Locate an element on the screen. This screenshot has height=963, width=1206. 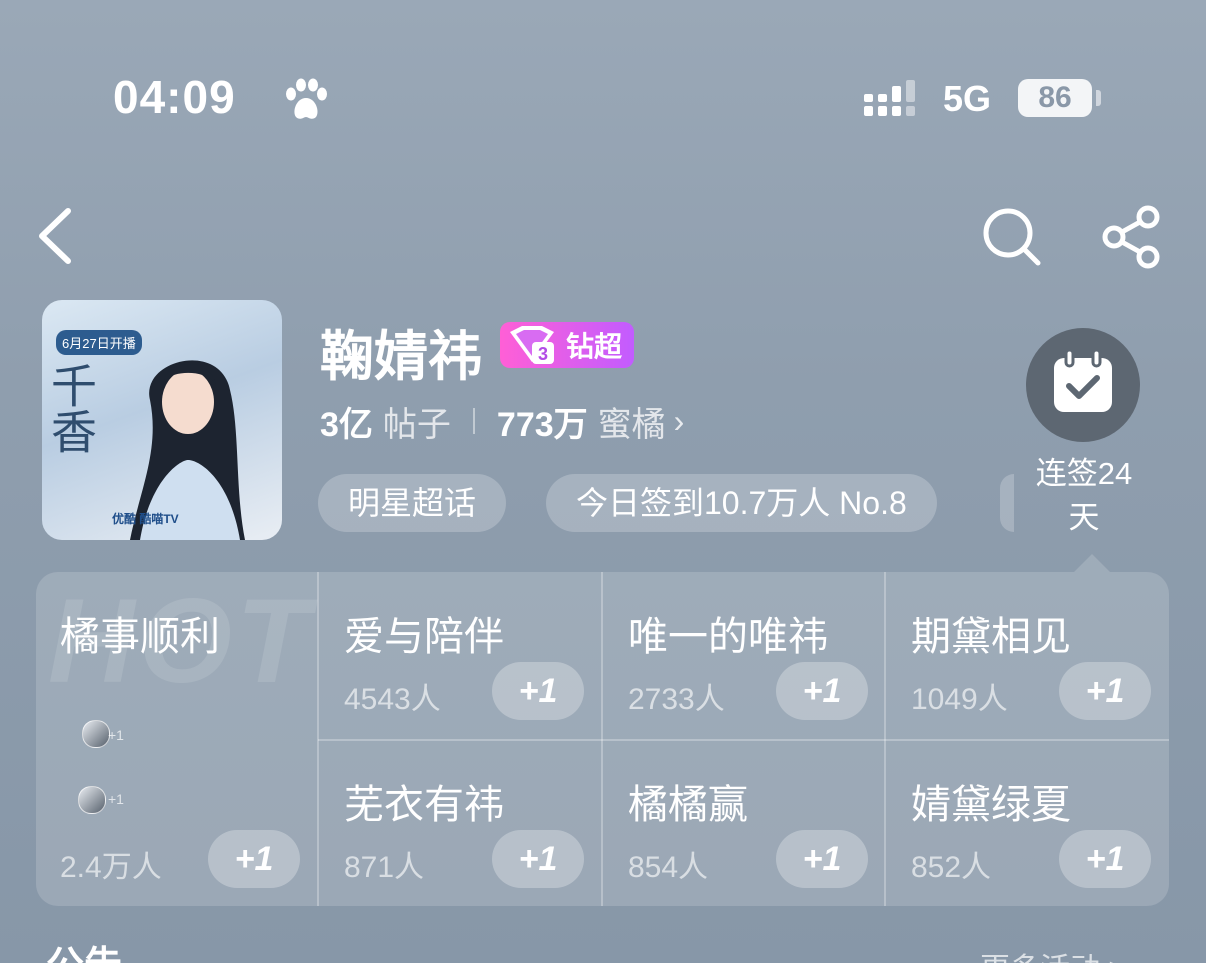
posts-label: 帖子 is located at coordinates (416, 424).